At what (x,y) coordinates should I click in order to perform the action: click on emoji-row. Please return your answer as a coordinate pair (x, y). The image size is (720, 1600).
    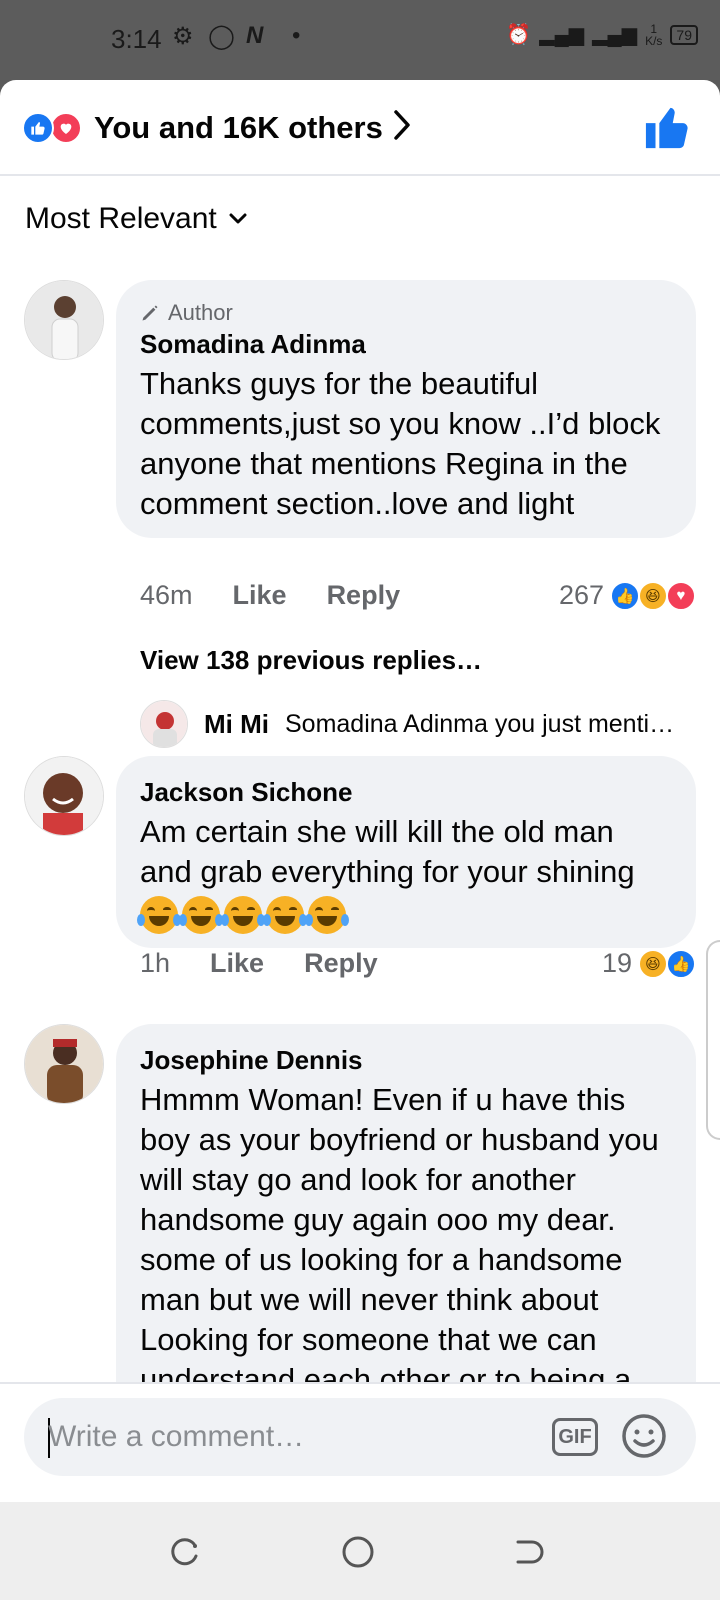
    Looking at the image, I should click on (404, 915).